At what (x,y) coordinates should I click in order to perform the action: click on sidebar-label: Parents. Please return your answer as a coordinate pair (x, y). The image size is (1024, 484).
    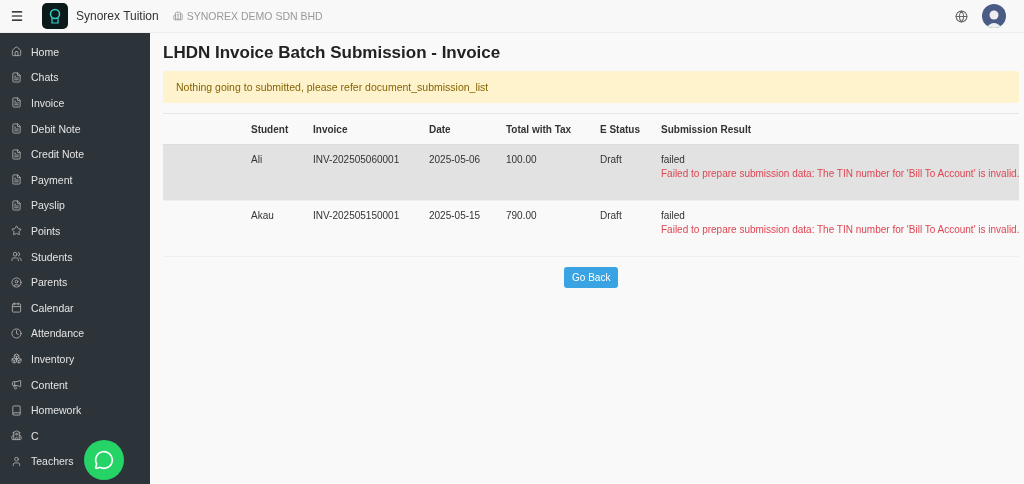
    Looking at the image, I should click on (49, 282).